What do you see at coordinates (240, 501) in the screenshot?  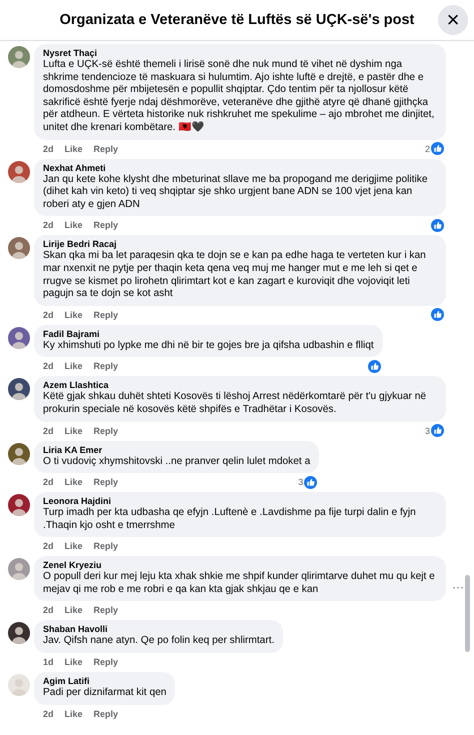 I see `comment-author: Leonora Hajdini` at bounding box center [240, 501].